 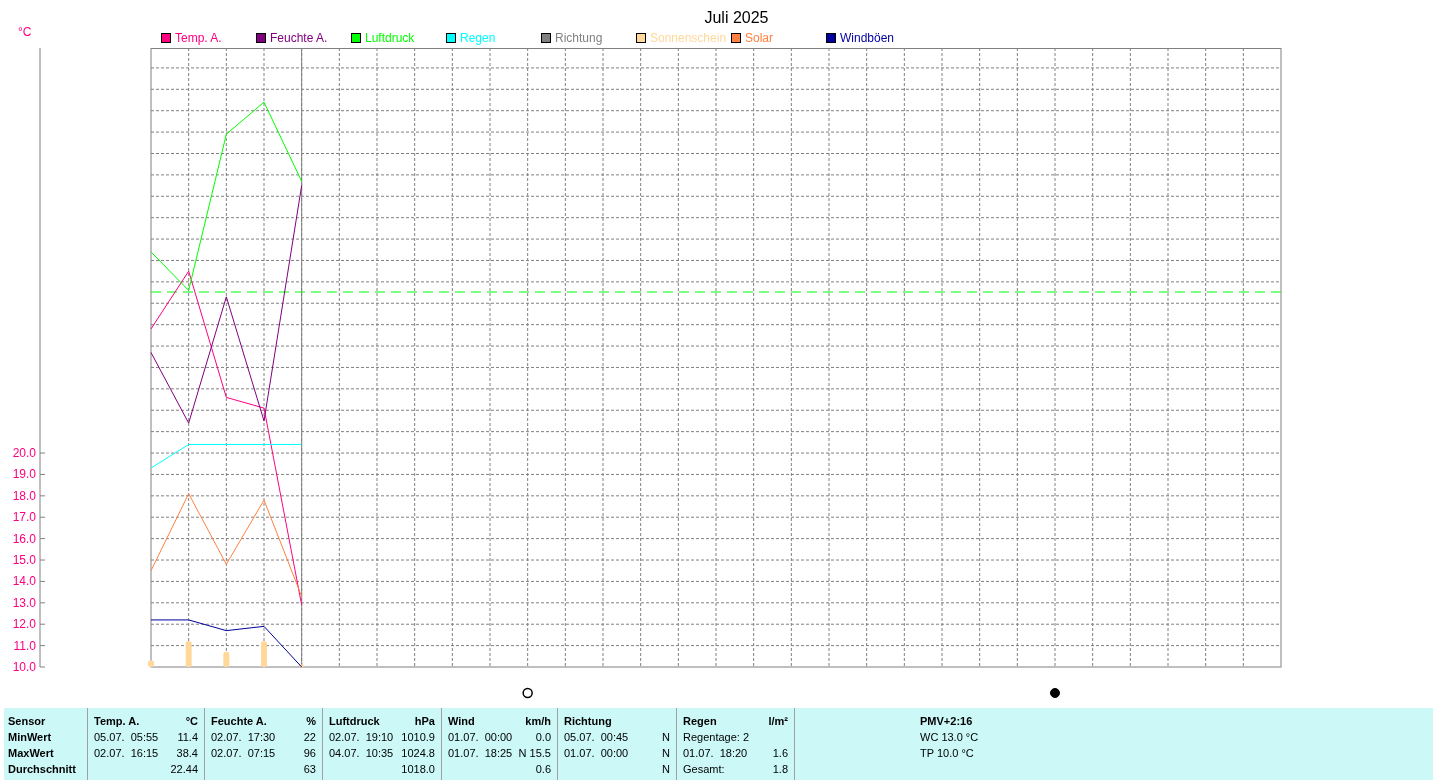 What do you see at coordinates (309, 737) in the screenshot?
I see `table-cell-text: 22` at bounding box center [309, 737].